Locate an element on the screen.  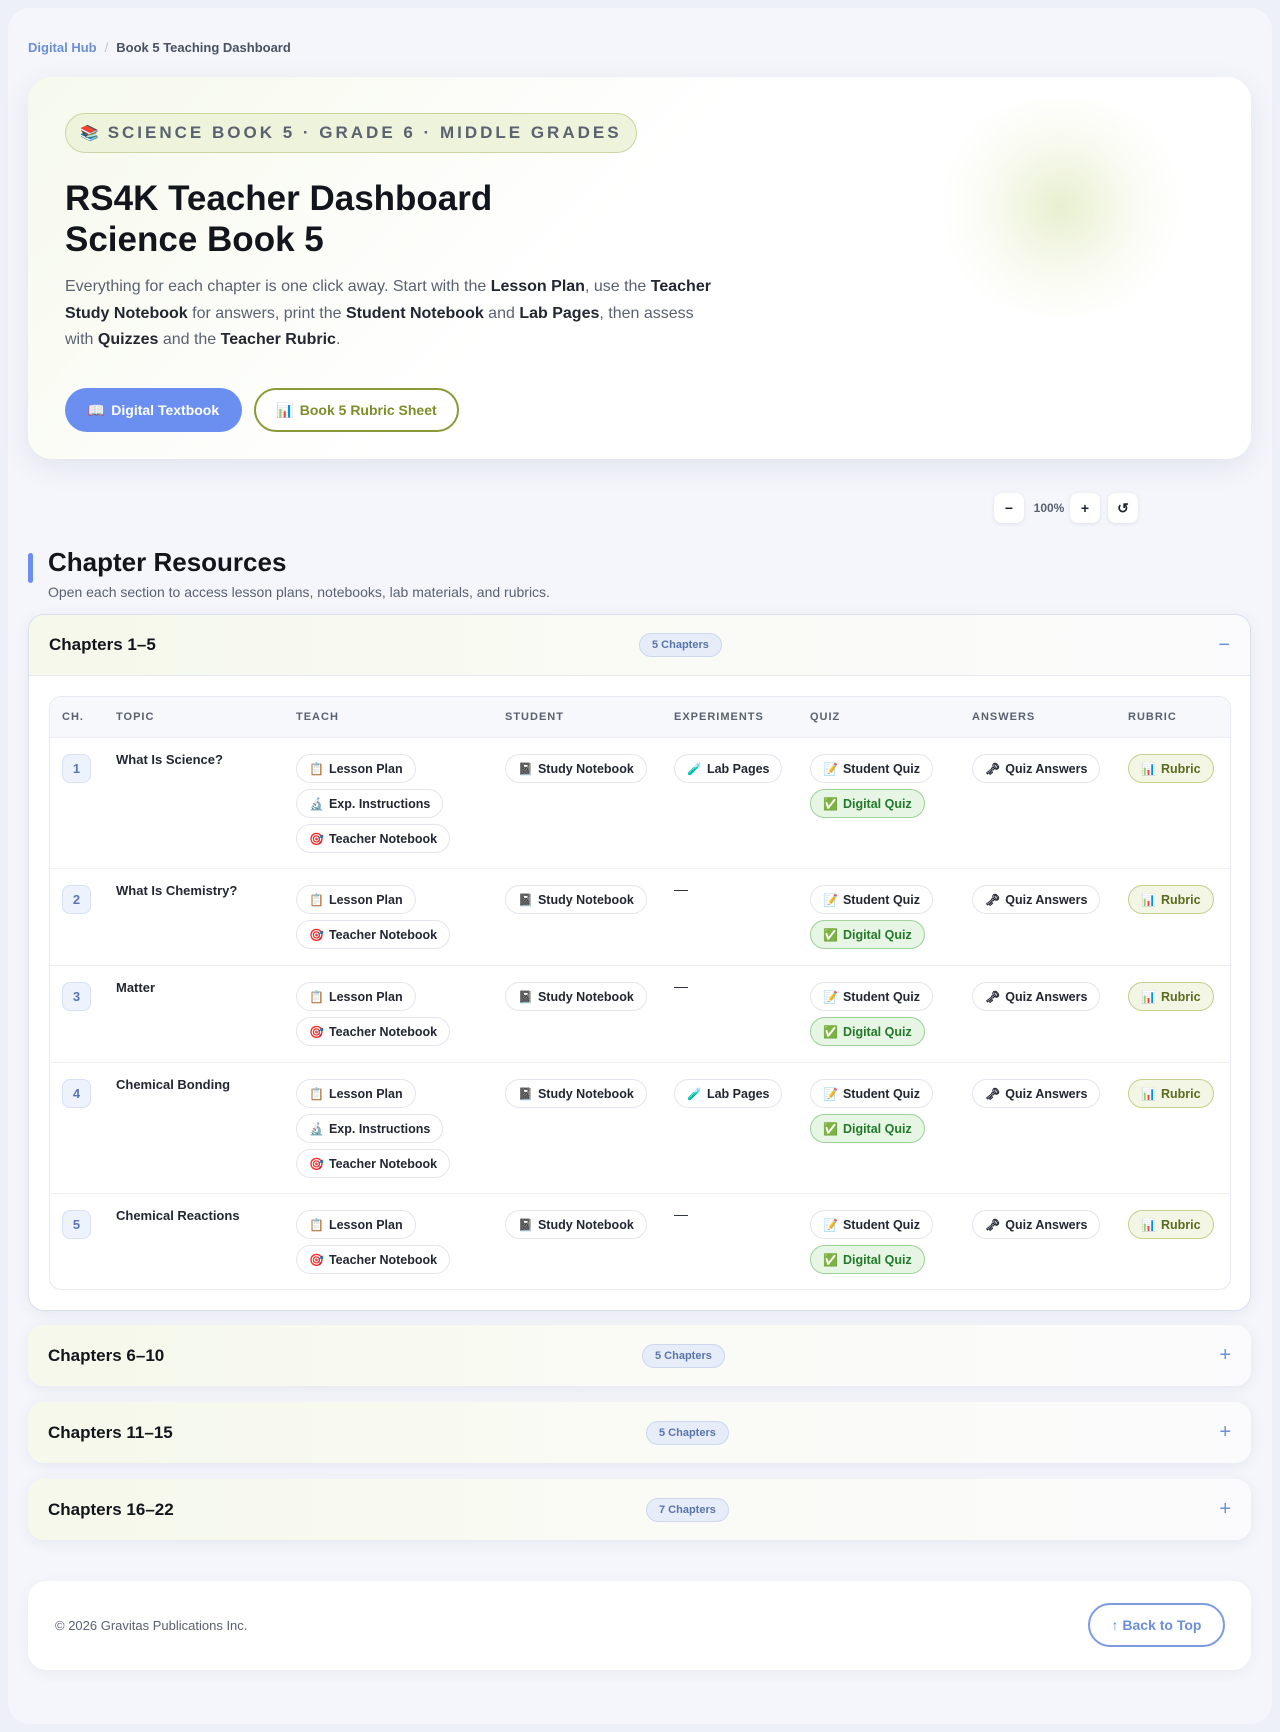
chapter-topic: Chemical Bonding is located at coordinates (173, 1084).